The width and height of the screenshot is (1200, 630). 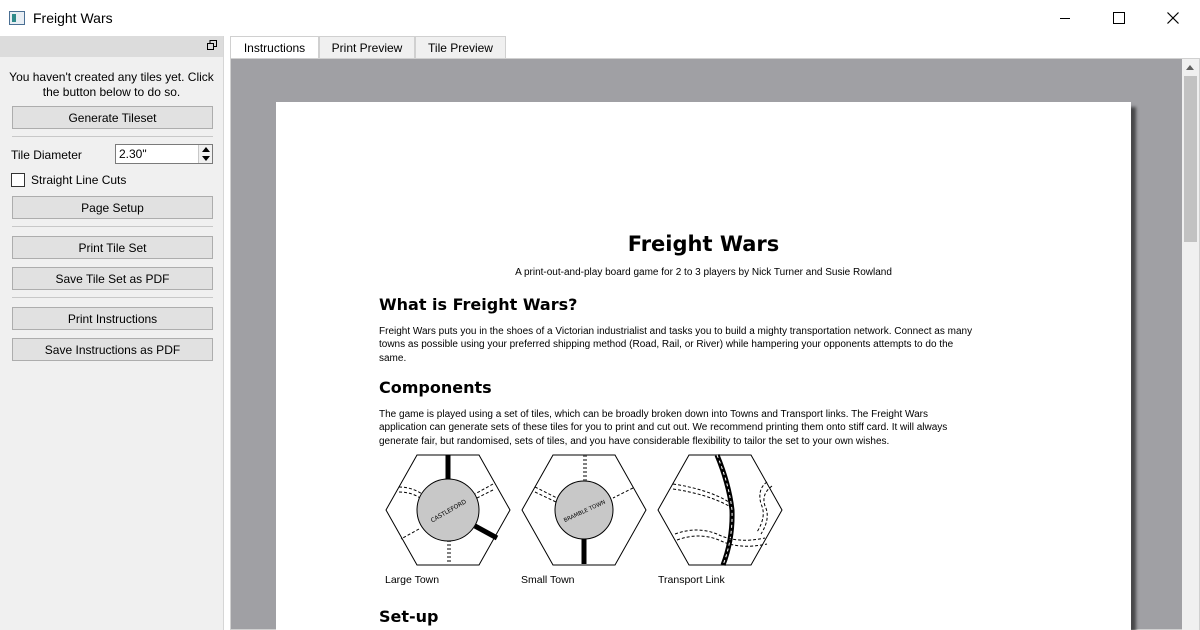 I want to click on vertical-scrollbar, so click(x=1190, y=344).